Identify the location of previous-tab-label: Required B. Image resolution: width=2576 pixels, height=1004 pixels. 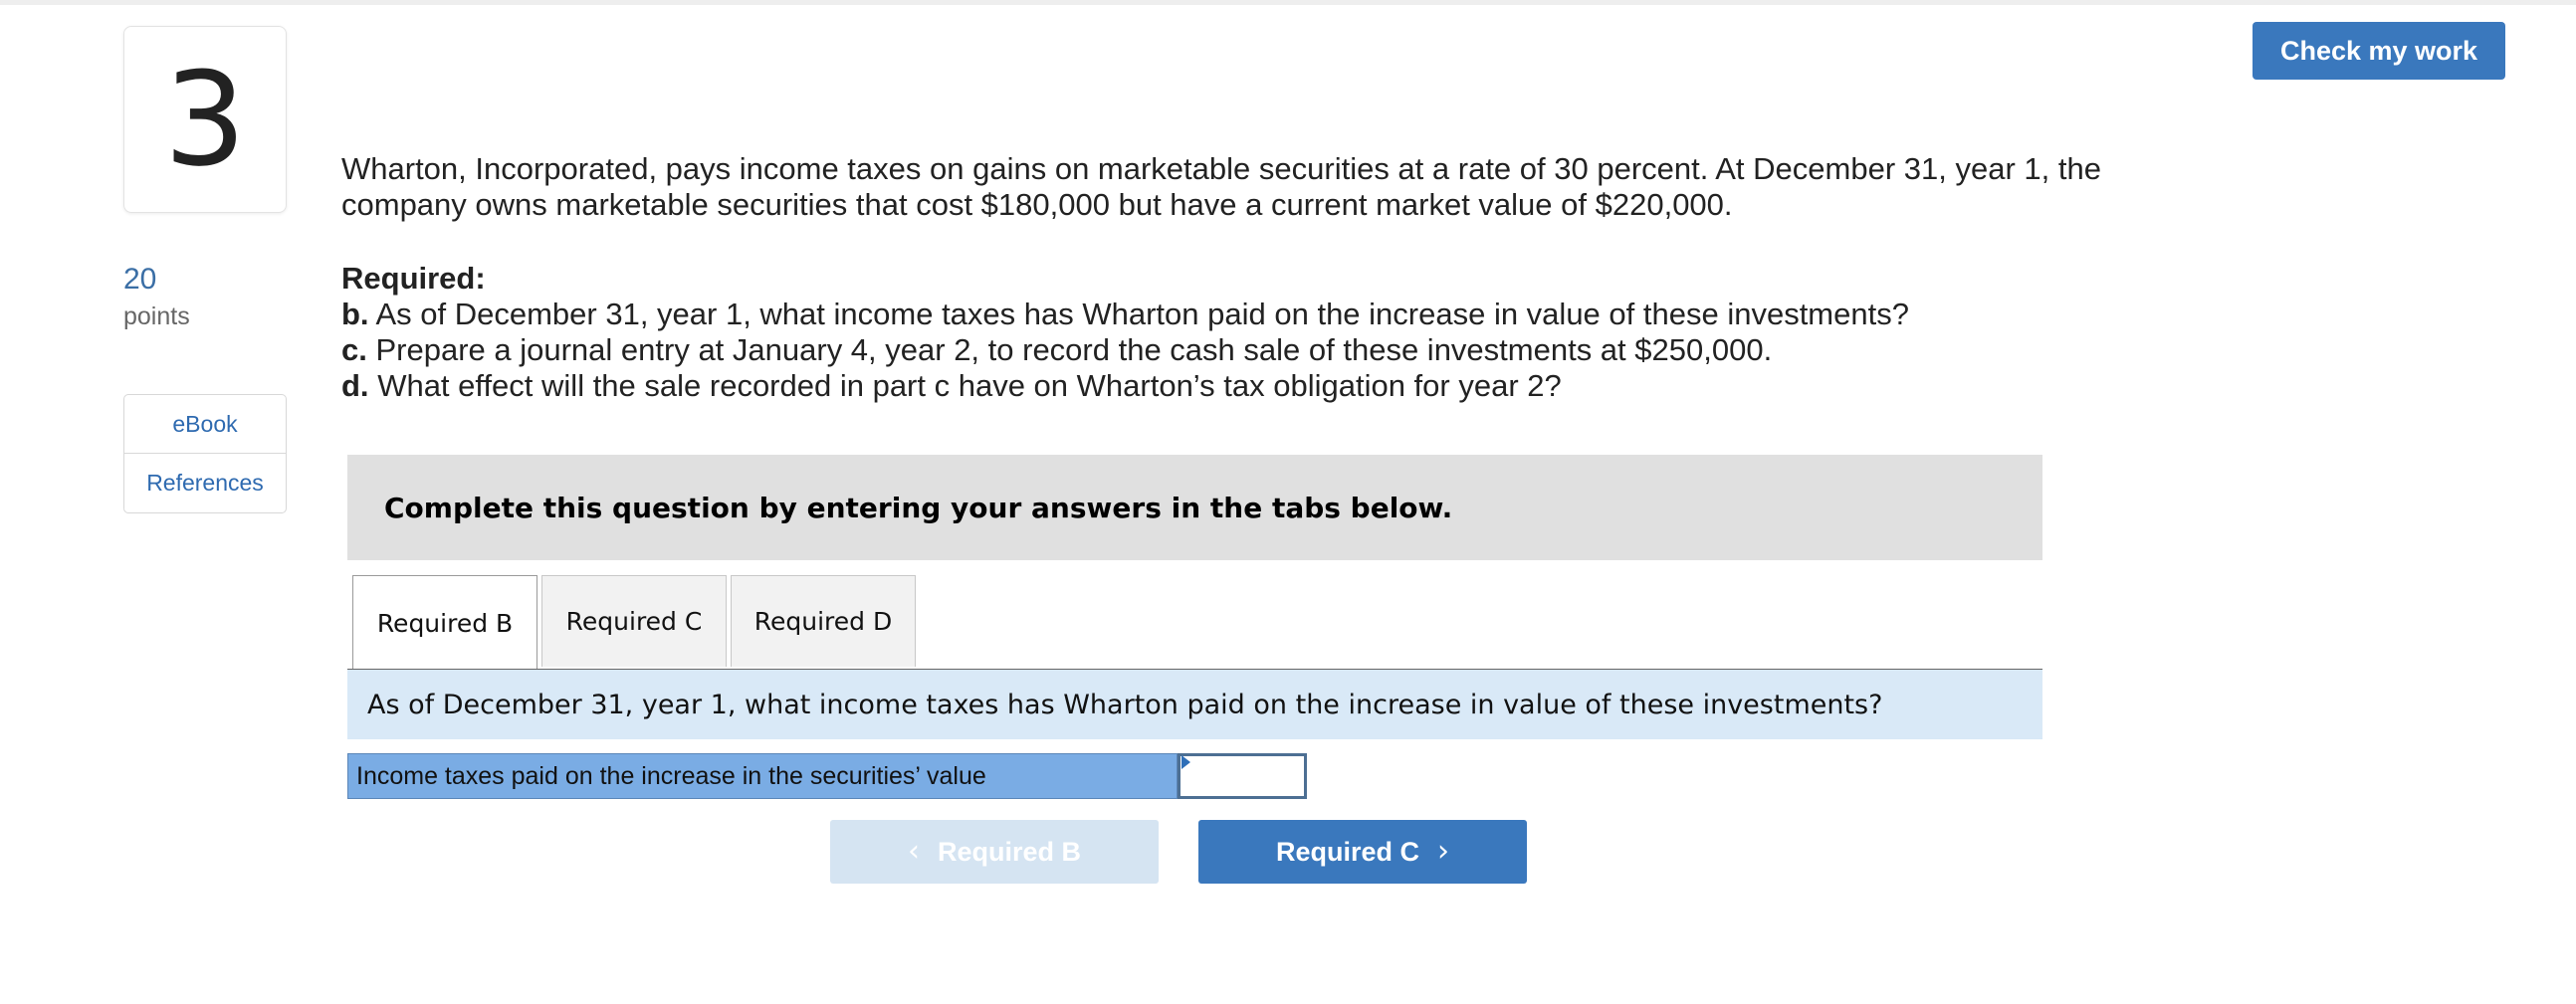
(1009, 851).